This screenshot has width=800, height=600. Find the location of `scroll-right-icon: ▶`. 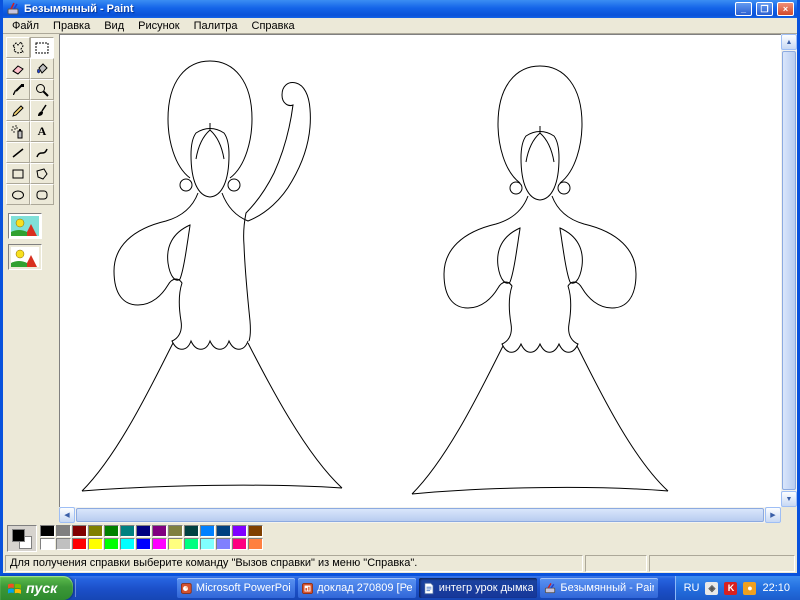

scroll-right-icon: ▶ is located at coordinates (773, 515).